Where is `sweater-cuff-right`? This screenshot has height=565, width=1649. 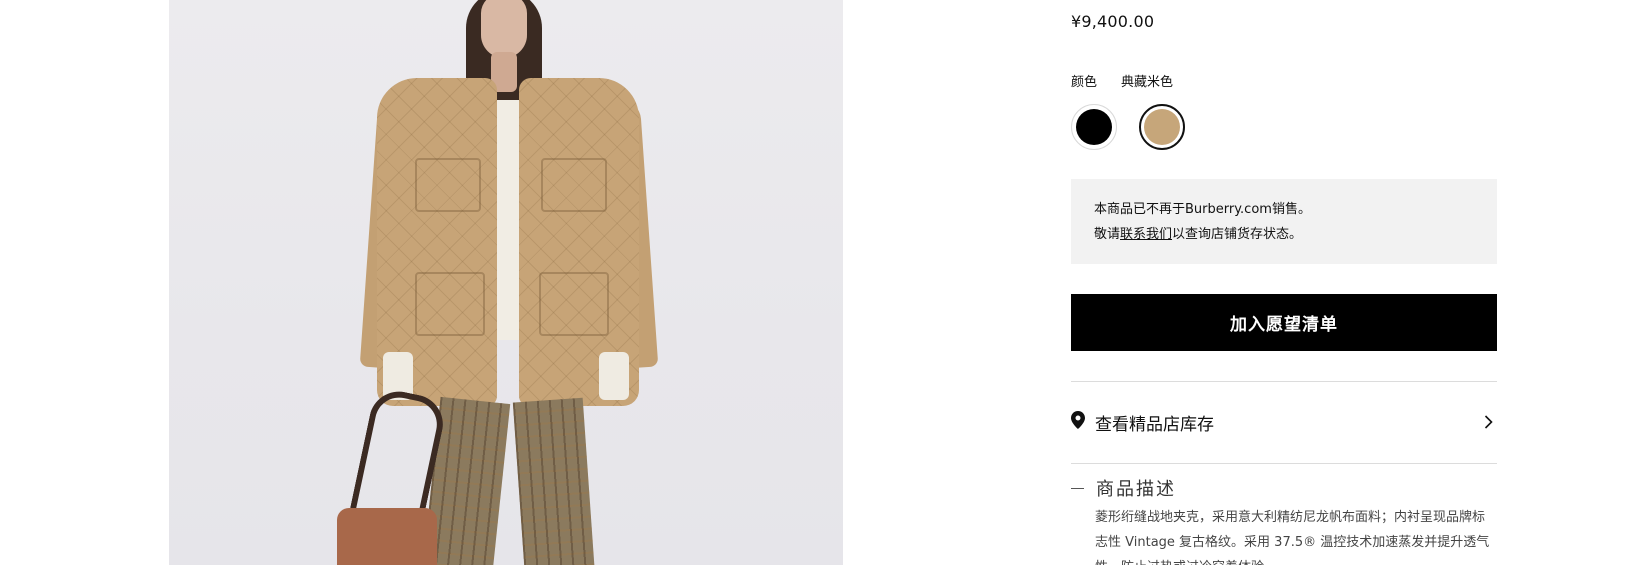 sweater-cuff-right is located at coordinates (614, 376).